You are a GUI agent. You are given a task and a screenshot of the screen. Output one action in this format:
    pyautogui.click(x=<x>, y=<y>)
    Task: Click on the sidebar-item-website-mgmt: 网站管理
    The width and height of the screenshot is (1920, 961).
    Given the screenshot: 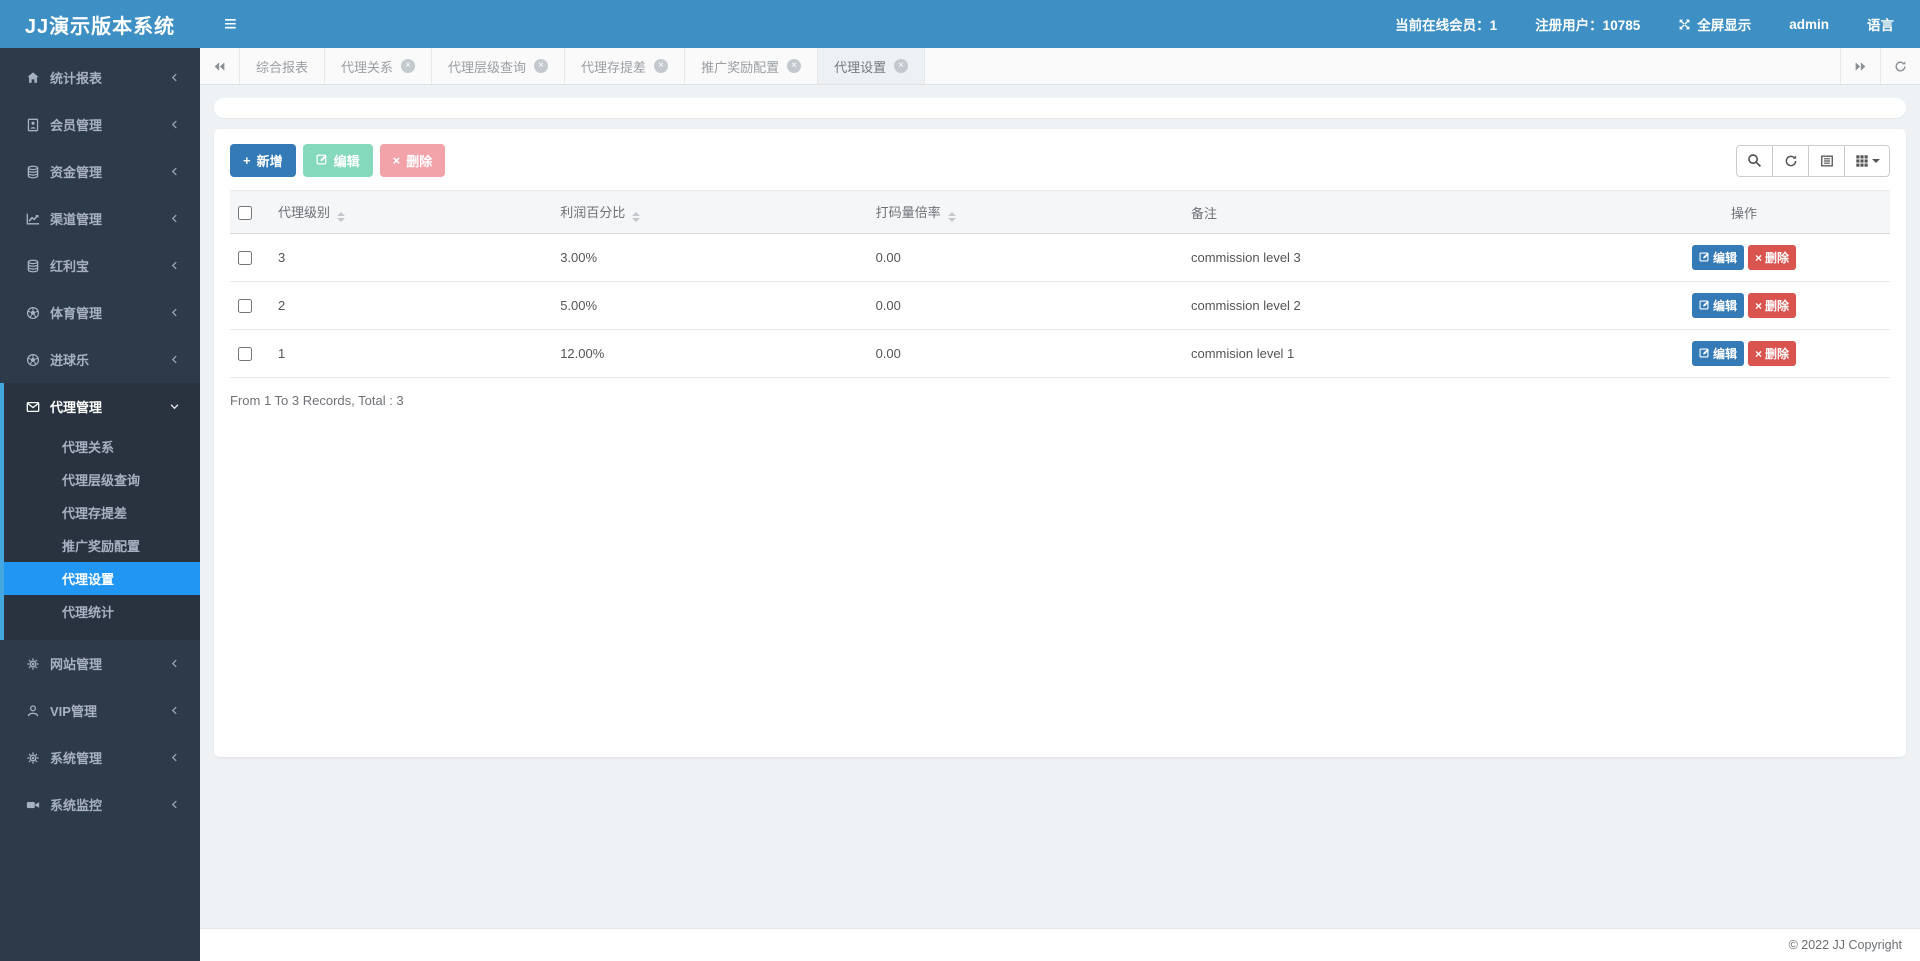 What is the action you would take?
    pyautogui.click(x=100, y=663)
    